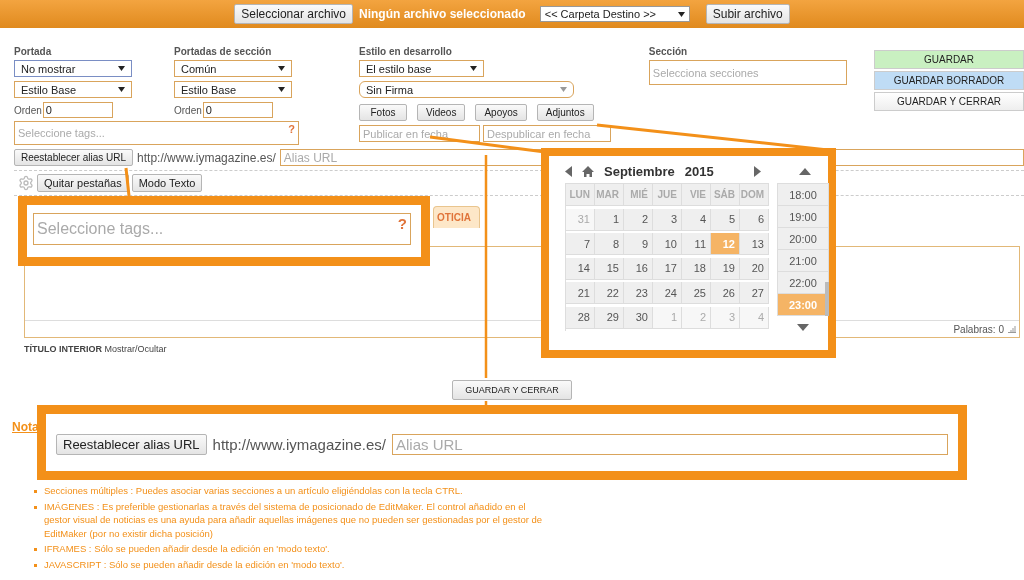 This screenshot has height=580, width=1024. What do you see at coordinates (803, 261) in the screenshot?
I see `time-option: 21:00` at bounding box center [803, 261].